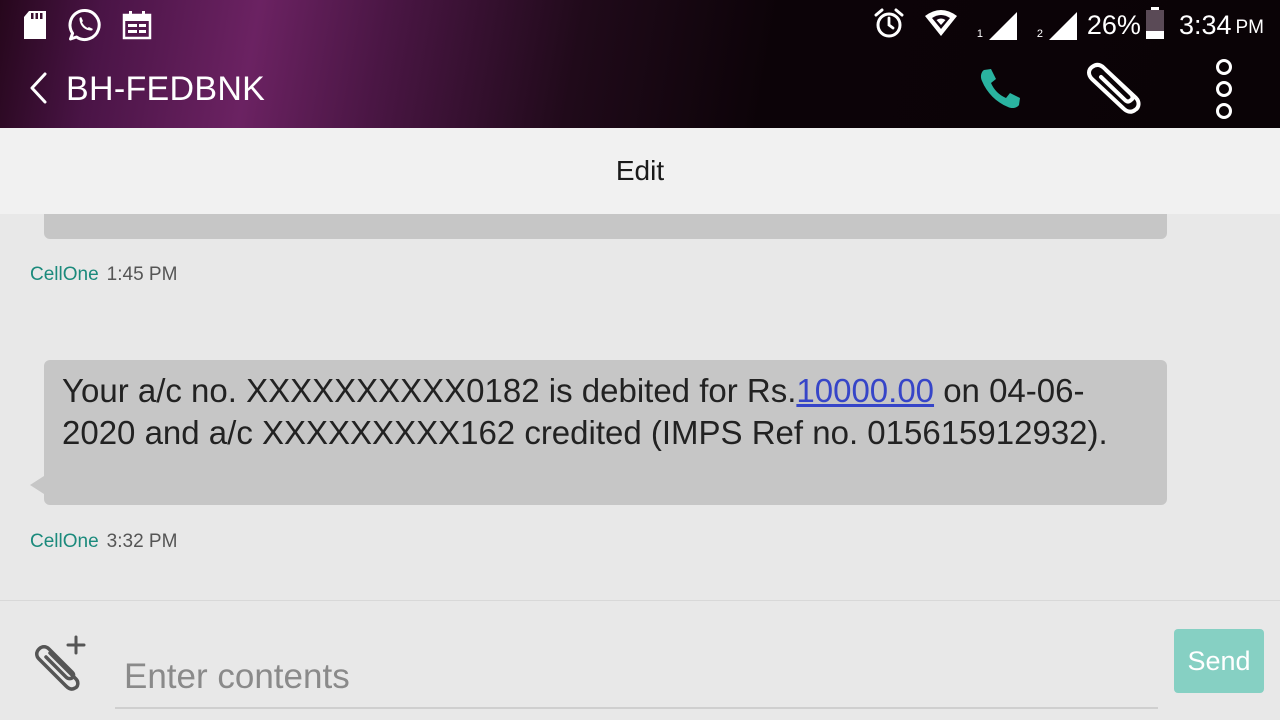  What do you see at coordinates (137, 27) in the screenshot?
I see `calendar-icon` at bounding box center [137, 27].